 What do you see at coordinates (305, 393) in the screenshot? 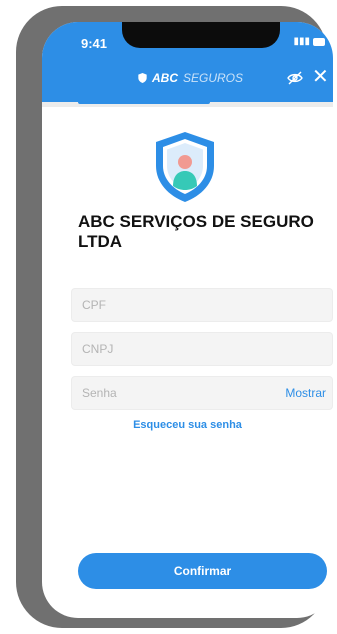
I see `show-password-link: Mostrar` at bounding box center [305, 393].